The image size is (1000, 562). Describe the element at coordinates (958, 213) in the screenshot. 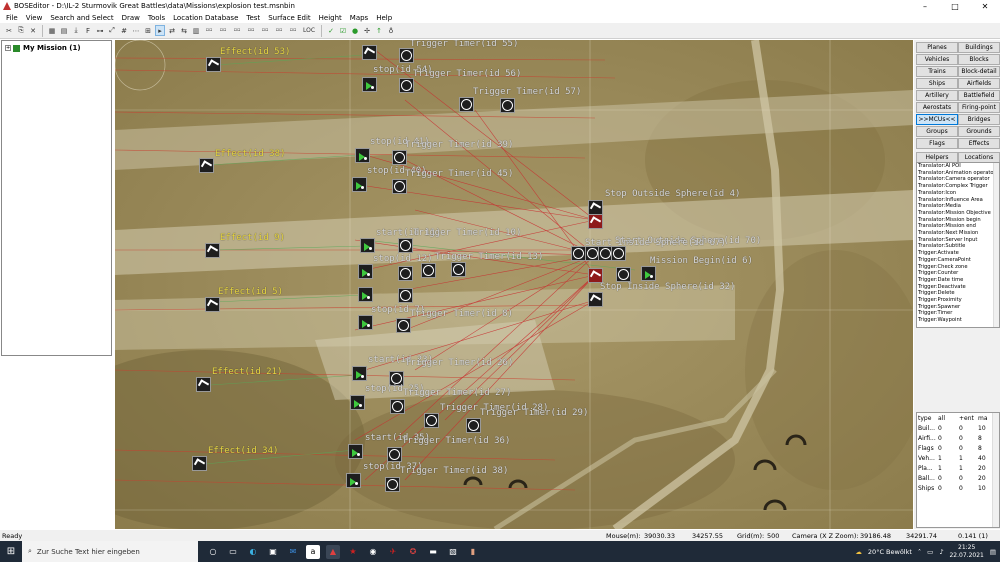

I see `mcu-list-item: Translator:Mission Objective` at that location.